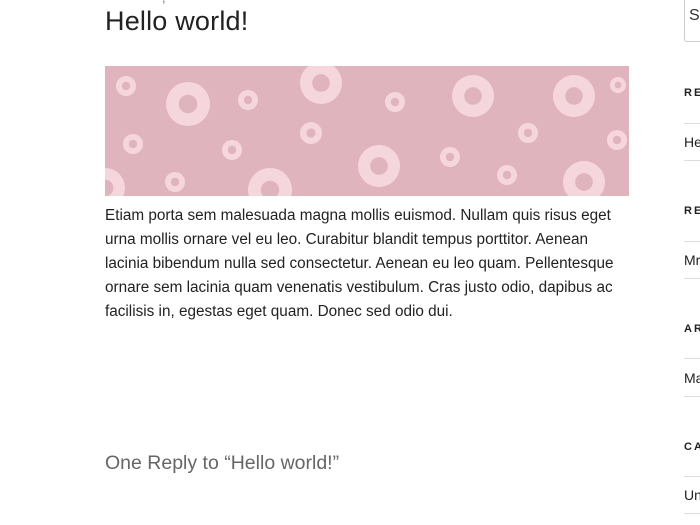 The image size is (700, 525). I want to click on widget-link-category: Un, so click(692, 495).